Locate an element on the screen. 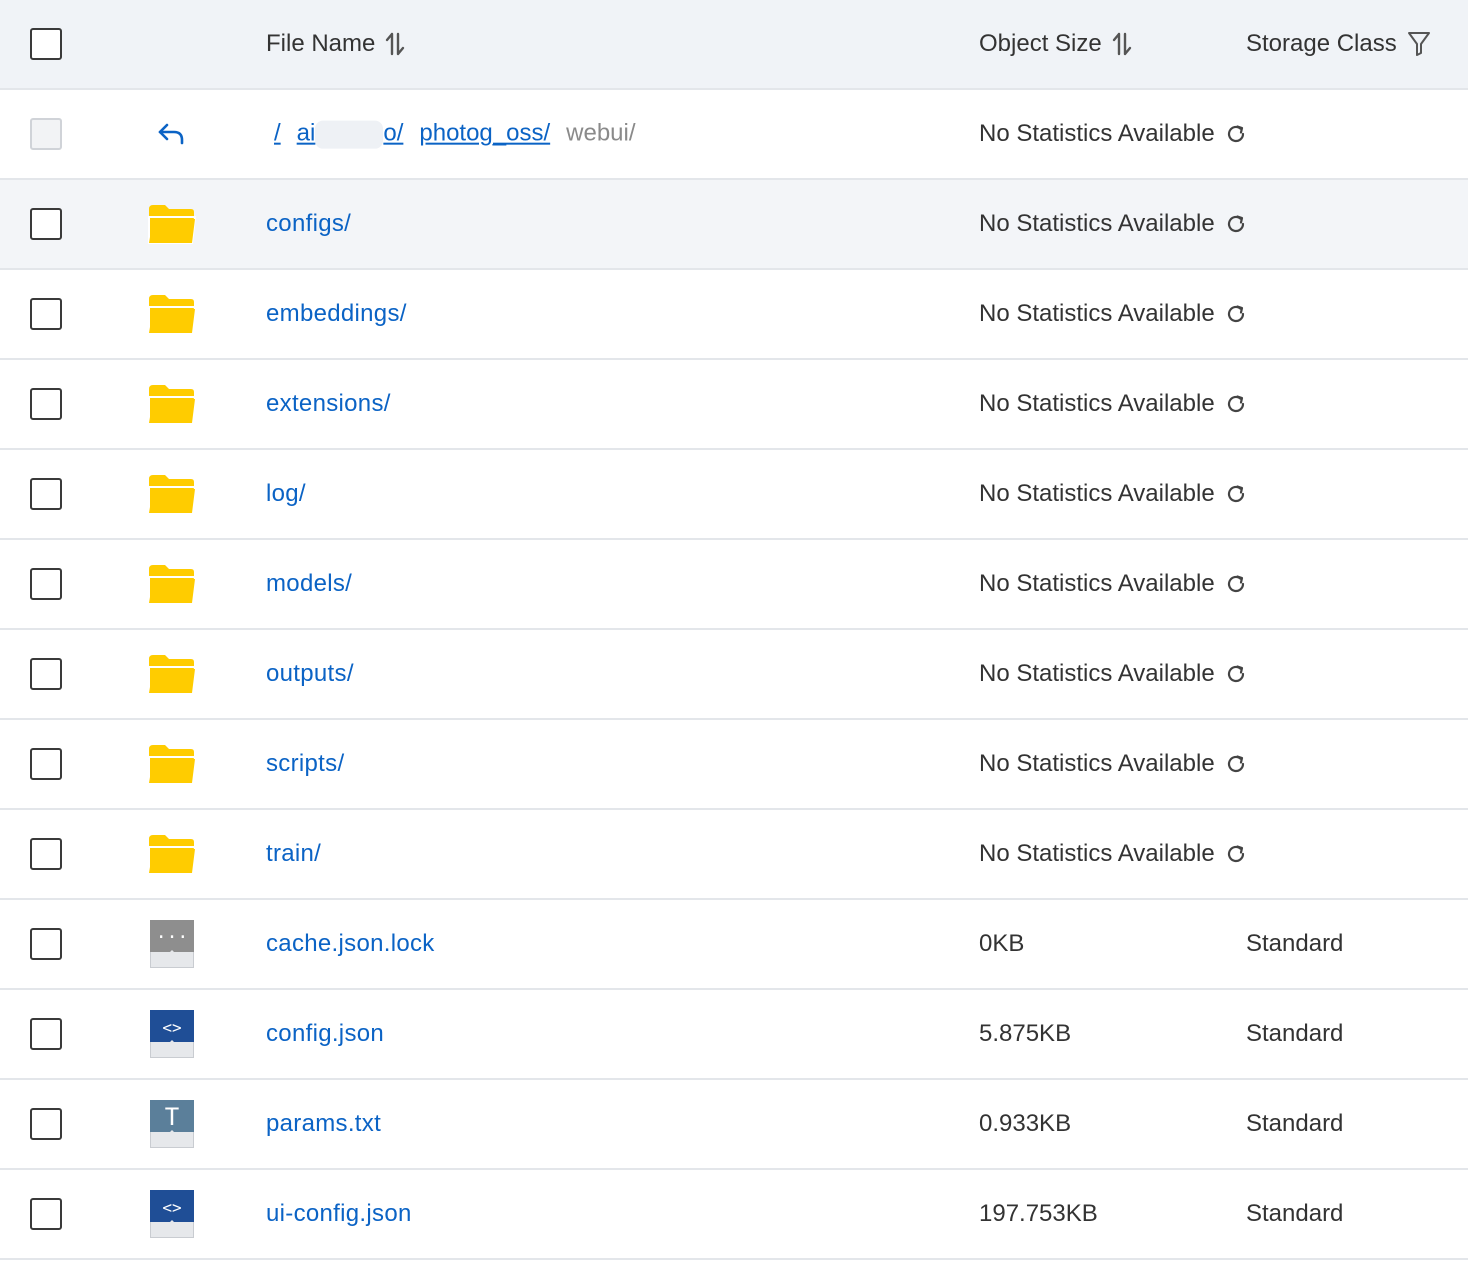 This screenshot has height=1266, width=1468. table-row: ··· cache.json.lock 0KB Standard is located at coordinates (734, 945).